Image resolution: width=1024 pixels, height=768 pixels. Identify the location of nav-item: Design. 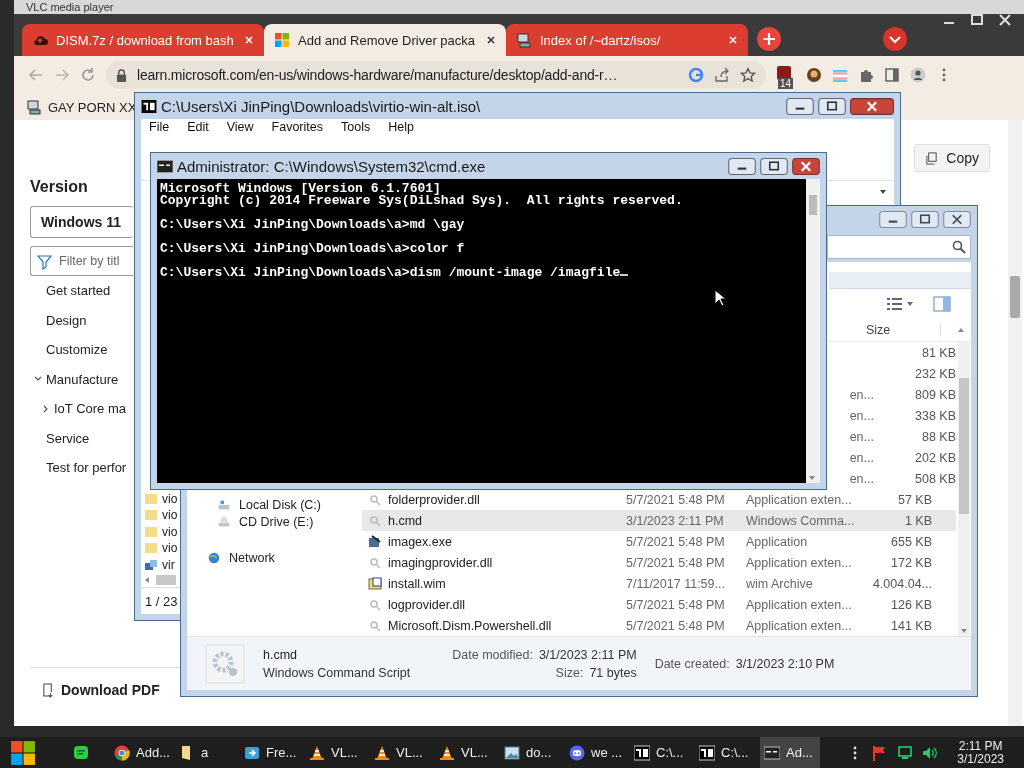
(66, 320).